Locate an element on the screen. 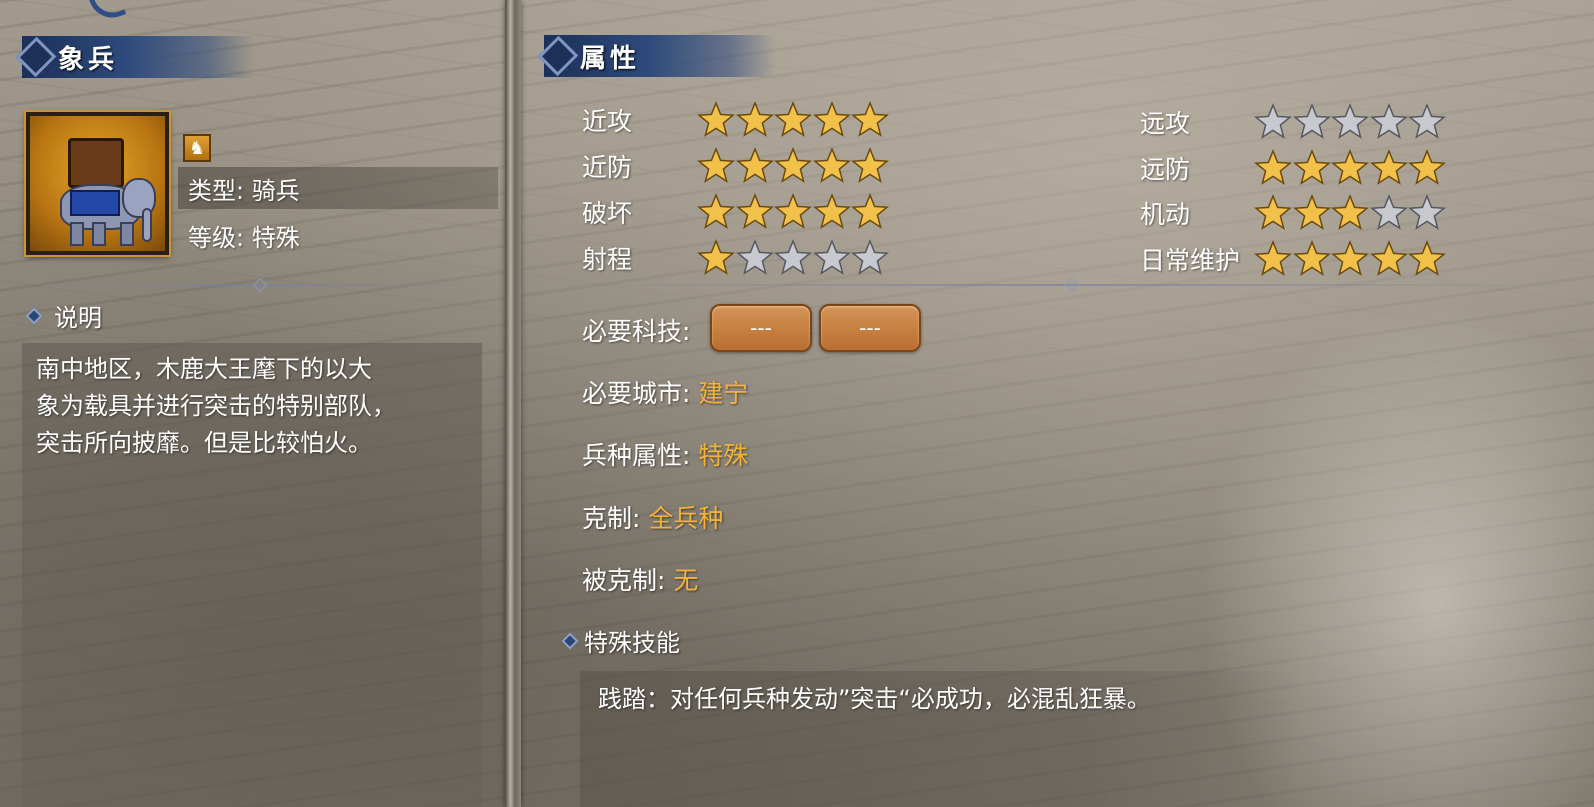  countered-by-label: 被克制: is located at coordinates (624, 580).